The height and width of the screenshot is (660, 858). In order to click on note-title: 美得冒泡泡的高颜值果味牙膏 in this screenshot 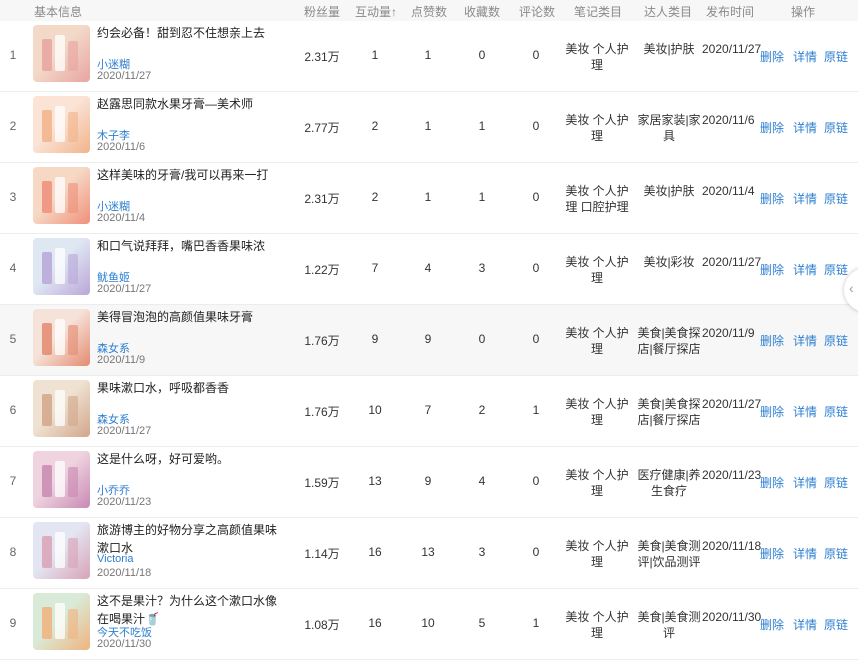, I will do `click(191, 317)`.